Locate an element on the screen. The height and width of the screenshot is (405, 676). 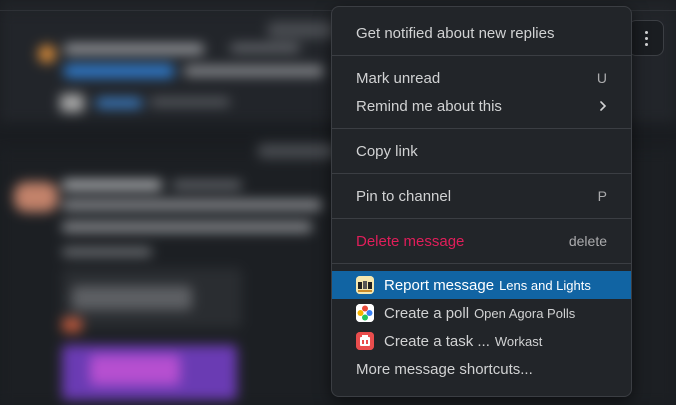
workast-app-icon is located at coordinates (365, 341).